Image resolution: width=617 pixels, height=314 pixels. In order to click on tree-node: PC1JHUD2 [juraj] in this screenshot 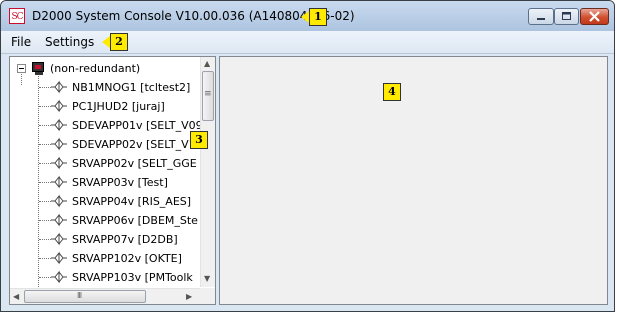, I will do `click(105, 106)`.